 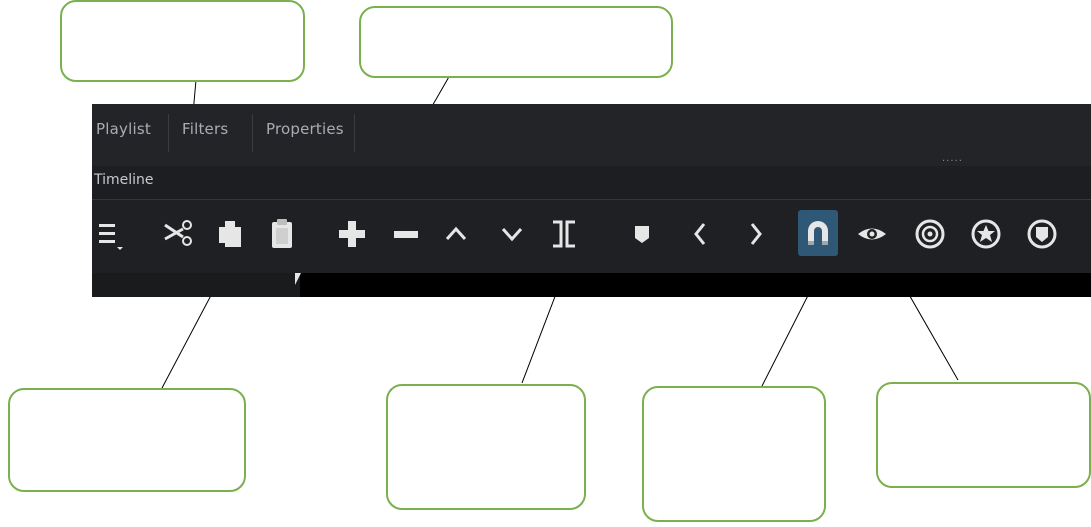 What do you see at coordinates (591, 135) in the screenshot?
I see `tab-bar: Playlist Filters Properties ·····` at bounding box center [591, 135].